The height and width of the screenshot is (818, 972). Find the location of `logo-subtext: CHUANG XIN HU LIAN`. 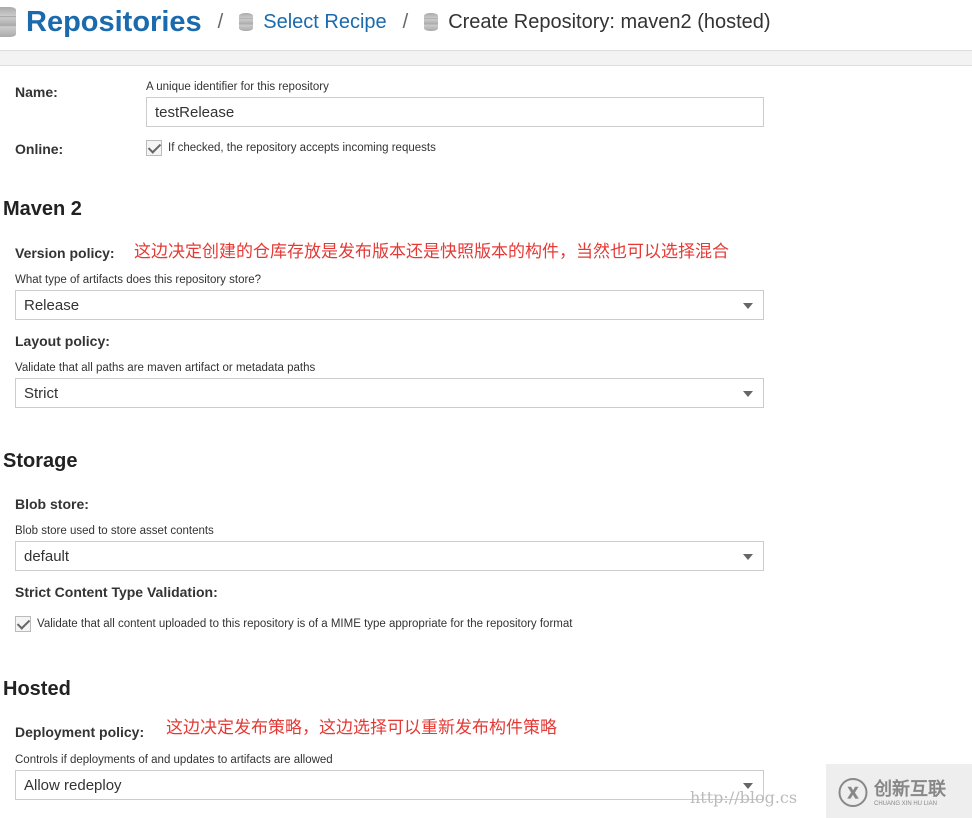

logo-subtext: CHUANG XIN HU LIAN is located at coordinates (906, 804).